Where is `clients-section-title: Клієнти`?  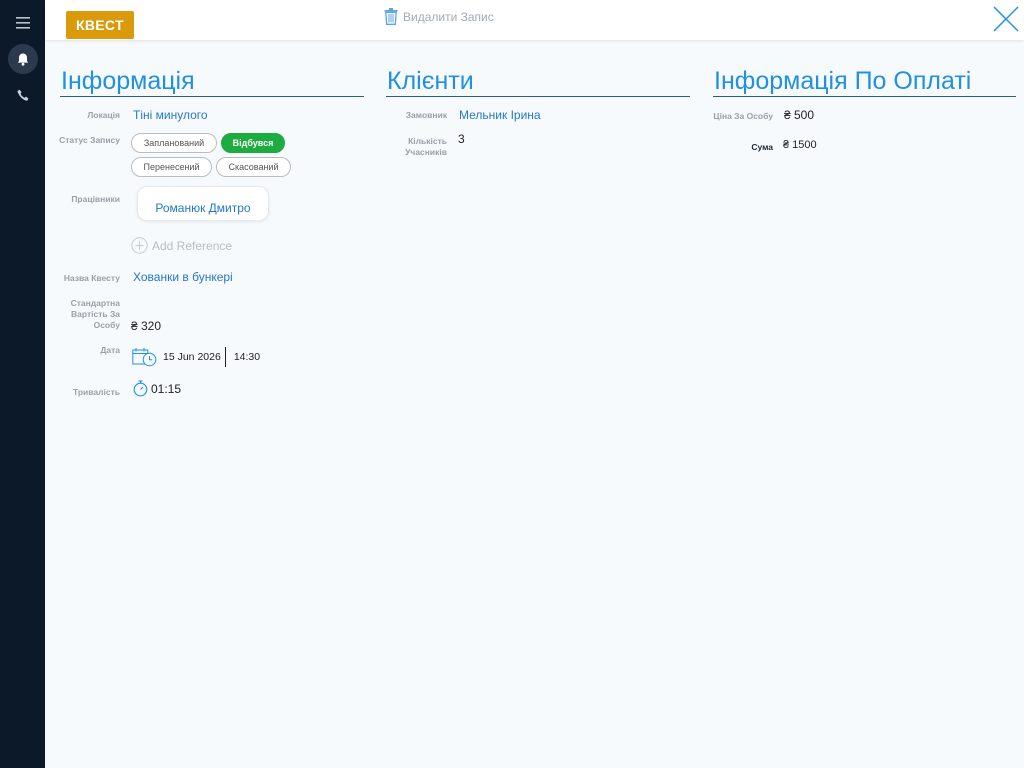
clients-section-title: Клієнти is located at coordinates (430, 81).